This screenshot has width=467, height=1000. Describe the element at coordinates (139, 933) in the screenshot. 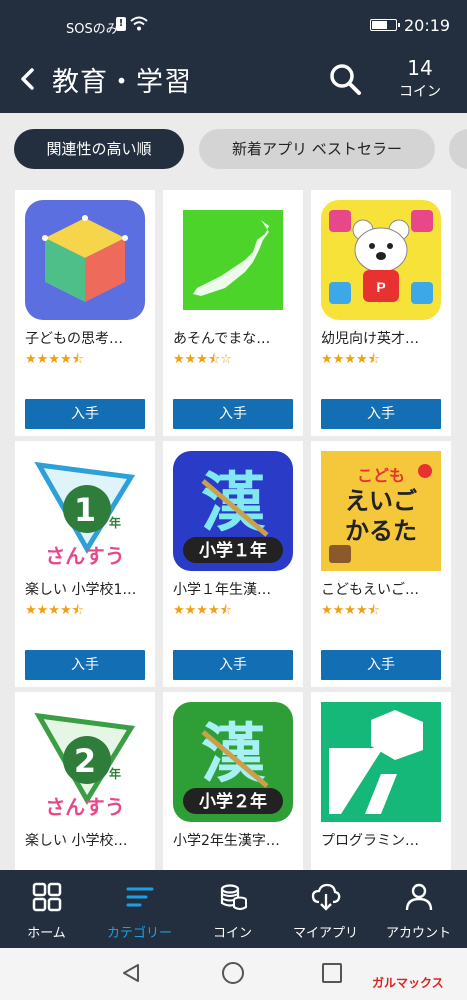

I see `nav-label: カテゴリー` at that location.